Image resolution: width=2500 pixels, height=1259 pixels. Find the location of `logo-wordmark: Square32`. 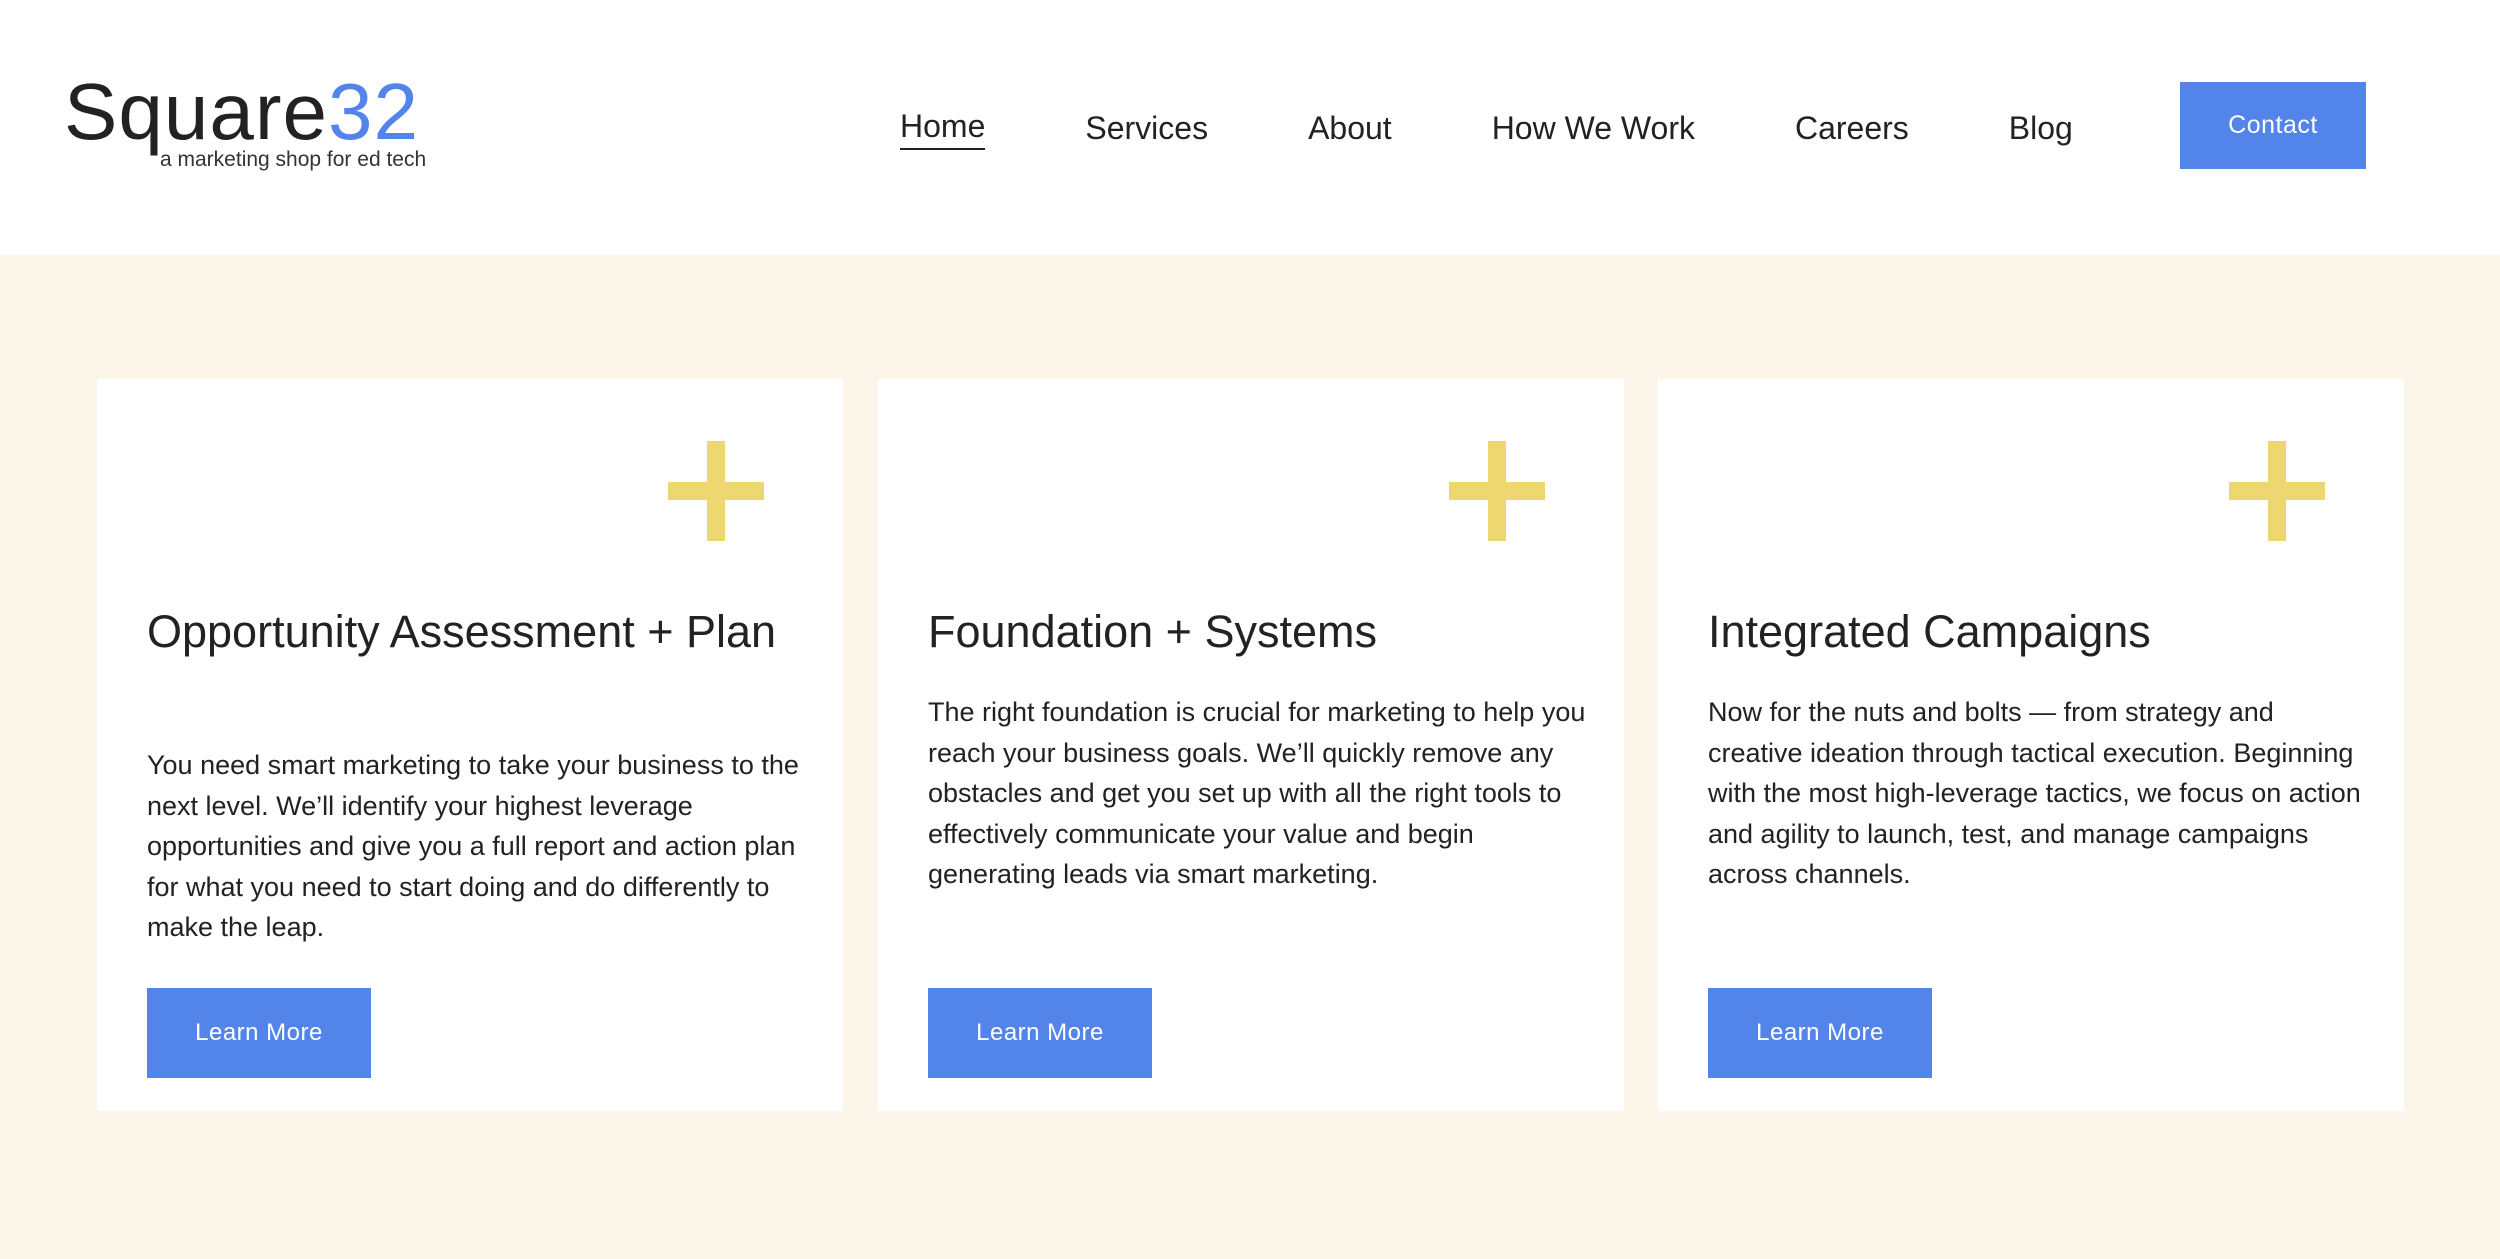

logo-wordmark: Square32 is located at coordinates (241, 112).